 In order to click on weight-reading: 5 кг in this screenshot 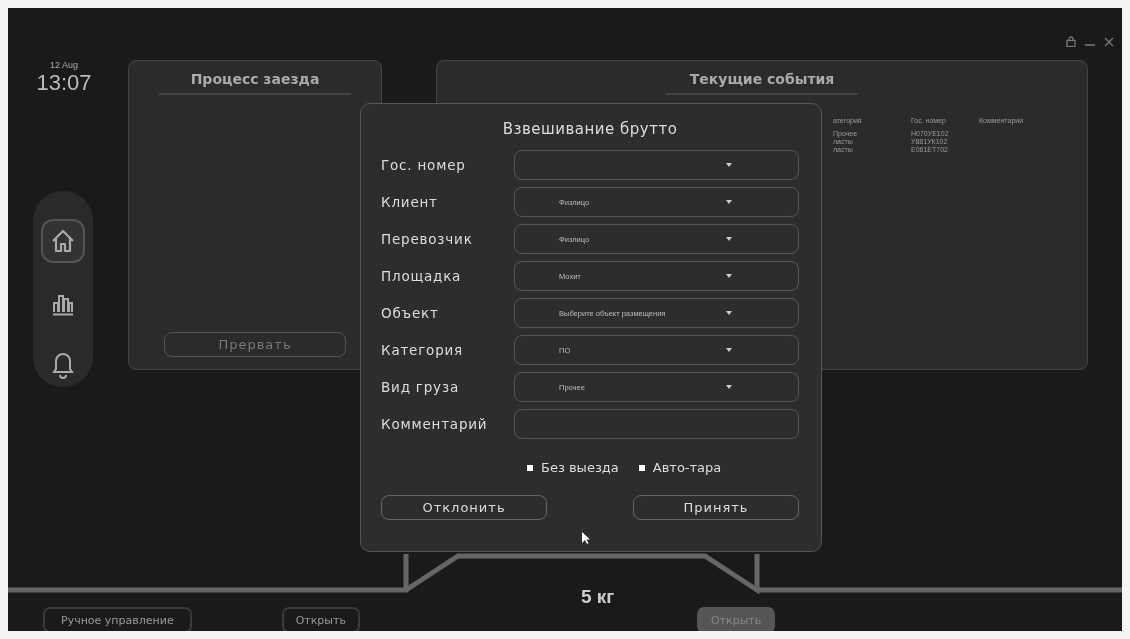, I will do `click(598, 597)`.